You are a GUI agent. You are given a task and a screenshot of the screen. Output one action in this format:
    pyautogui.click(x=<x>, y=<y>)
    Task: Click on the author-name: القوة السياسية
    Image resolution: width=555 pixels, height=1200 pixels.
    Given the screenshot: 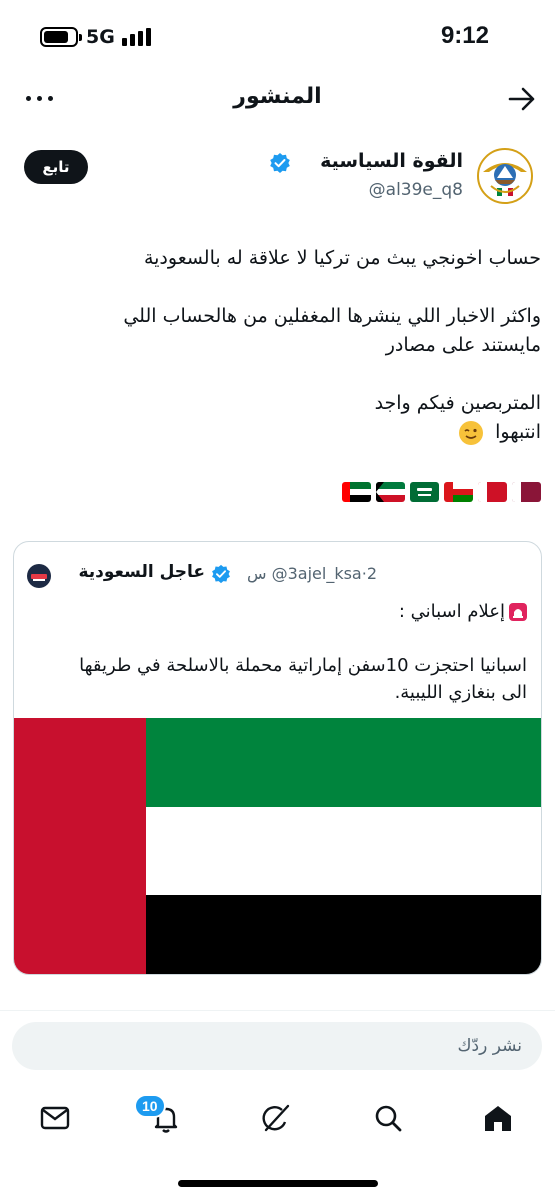 What is the action you would take?
    pyautogui.click(x=391, y=161)
    